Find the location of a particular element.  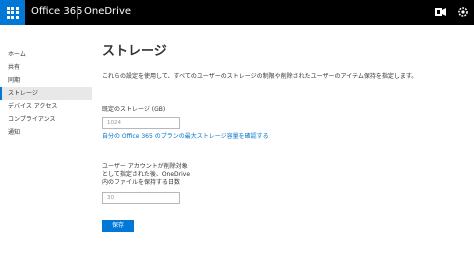

retention-label-line-3: 内のファイルを保持する日数 is located at coordinates (141, 182).